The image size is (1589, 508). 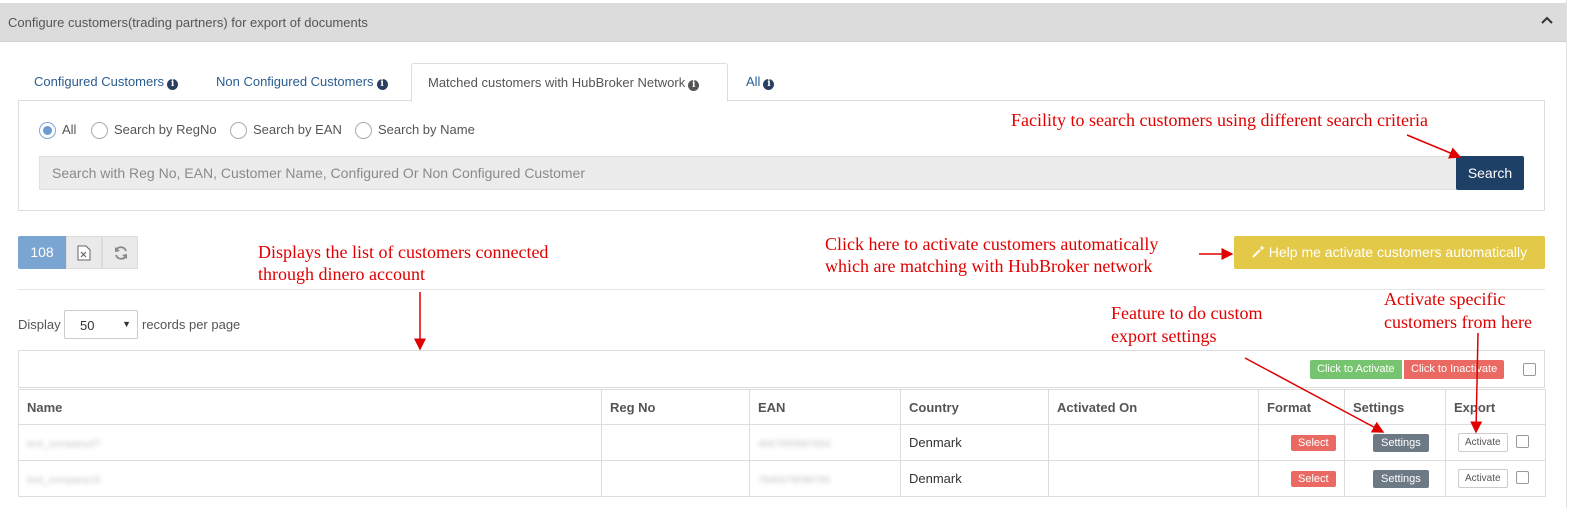 I want to click on help-button-label: Help me activate customers automatically, so click(x=1398, y=252).